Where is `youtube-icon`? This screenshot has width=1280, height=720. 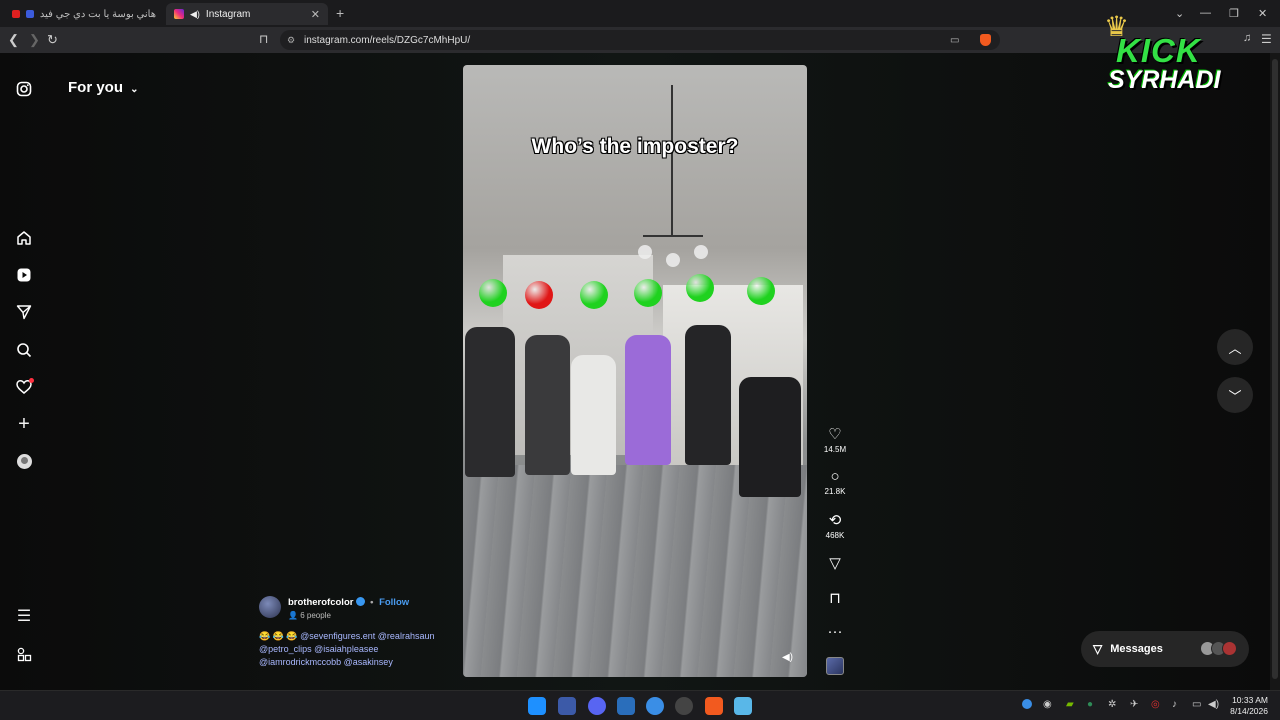 youtube-icon is located at coordinates (16, 14).